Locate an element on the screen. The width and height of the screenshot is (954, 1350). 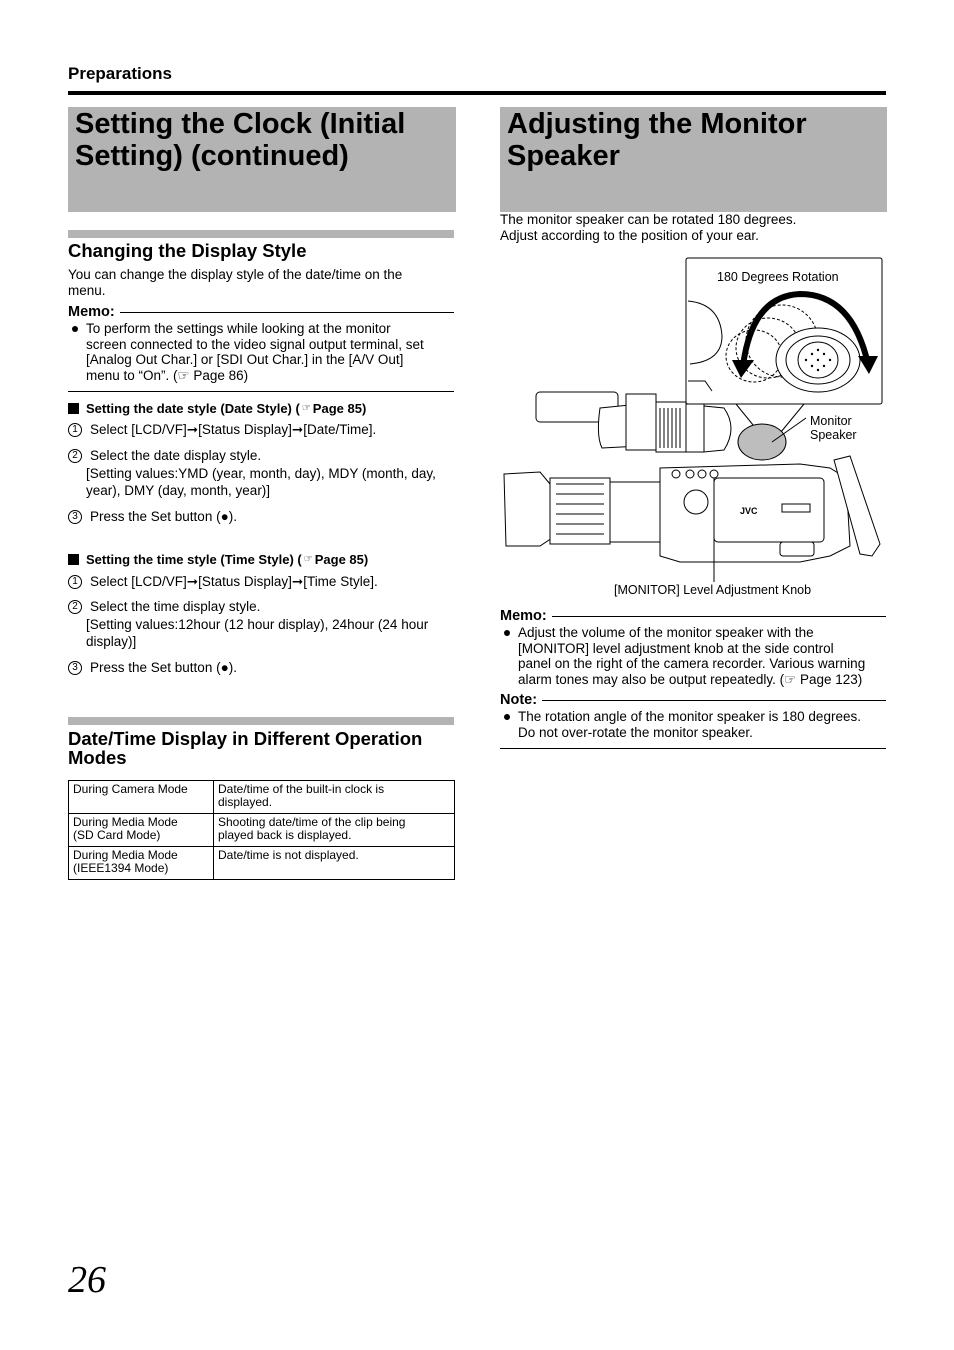
page-number: 26 is located at coordinates (87, 1280).